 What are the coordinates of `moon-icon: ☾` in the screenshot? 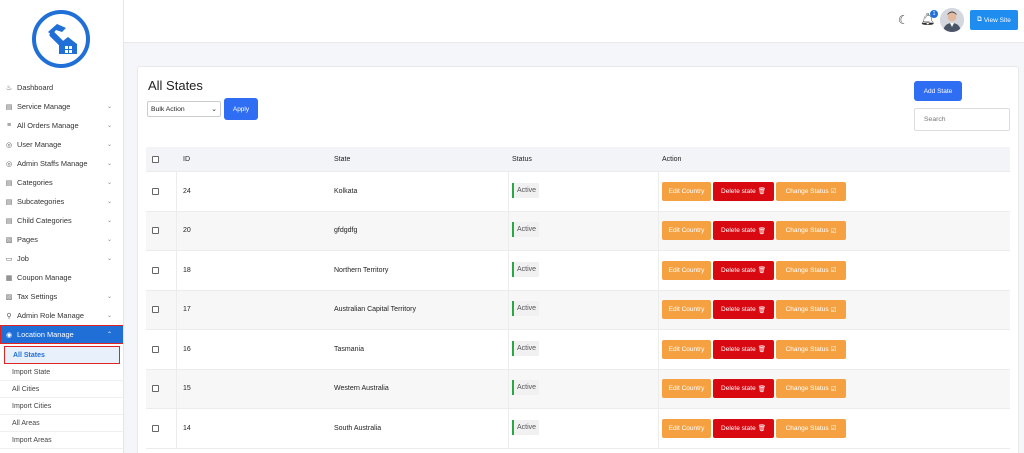 It's located at (903, 20).